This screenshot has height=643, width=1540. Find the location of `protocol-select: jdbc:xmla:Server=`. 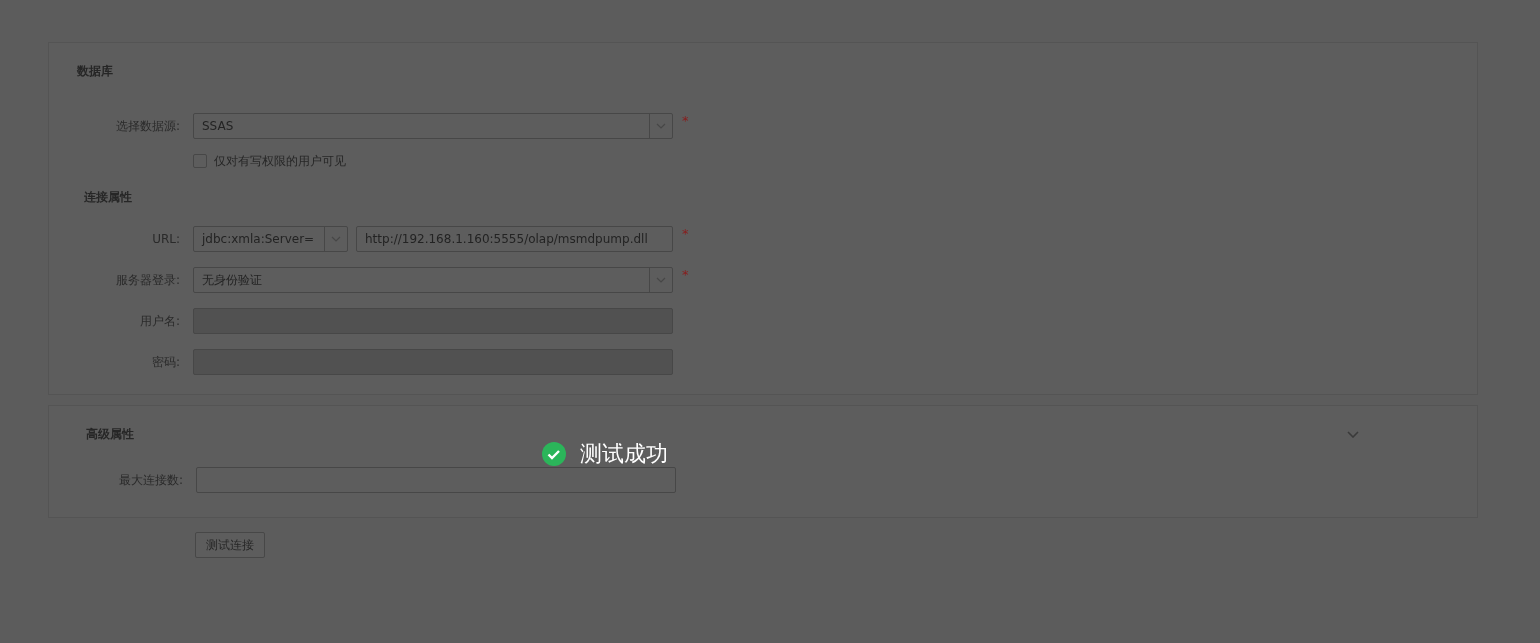

protocol-select: jdbc:xmla:Server= is located at coordinates (270, 239).